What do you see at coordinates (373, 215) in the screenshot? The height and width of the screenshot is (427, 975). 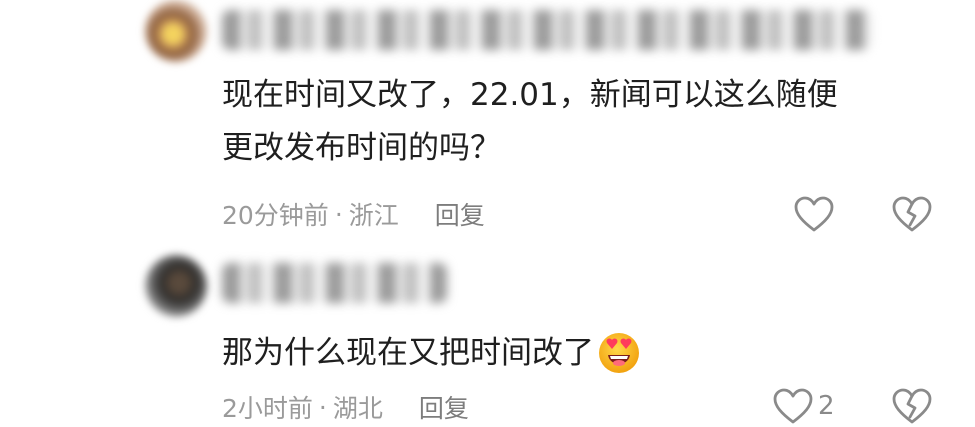 I see `comment-location: 浙江` at bounding box center [373, 215].